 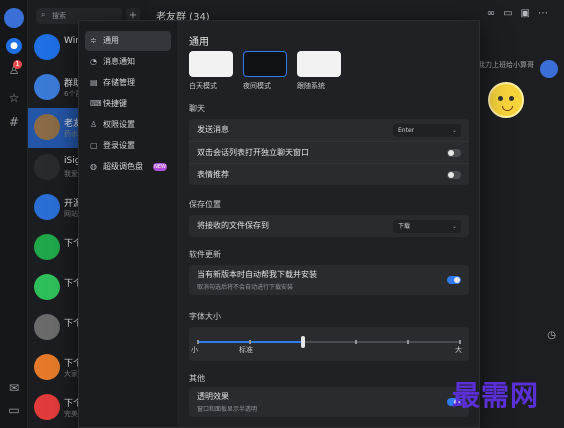 I want to click on dblclick-label: 双击会话列表打开独立聊天窗口, so click(x=253, y=152).